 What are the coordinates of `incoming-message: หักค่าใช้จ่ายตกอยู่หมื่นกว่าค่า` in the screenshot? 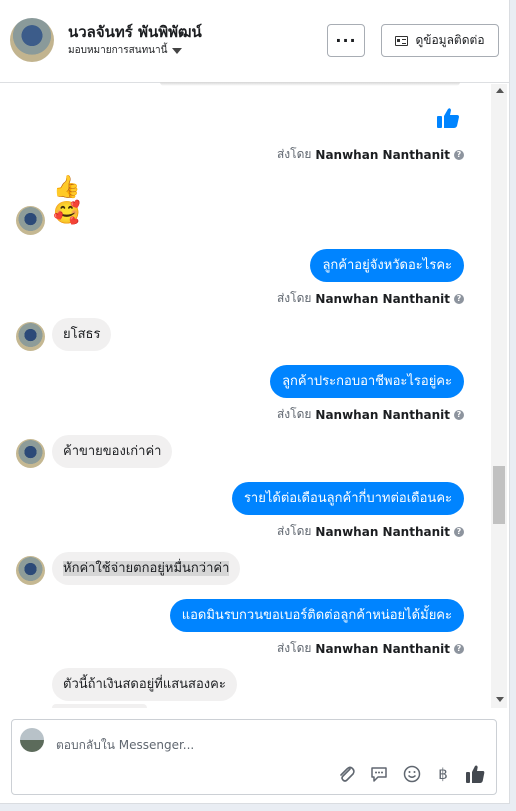 It's located at (146, 568).